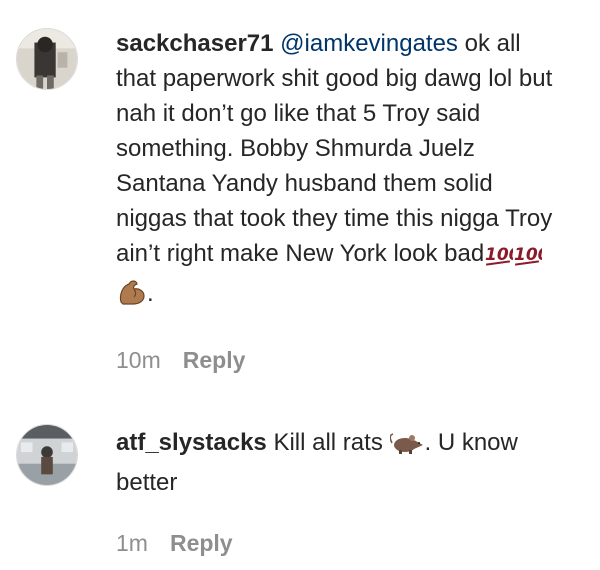 The image size is (600, 570). I want to click on comment-mention: @iamkevingates, so click(369, 43).